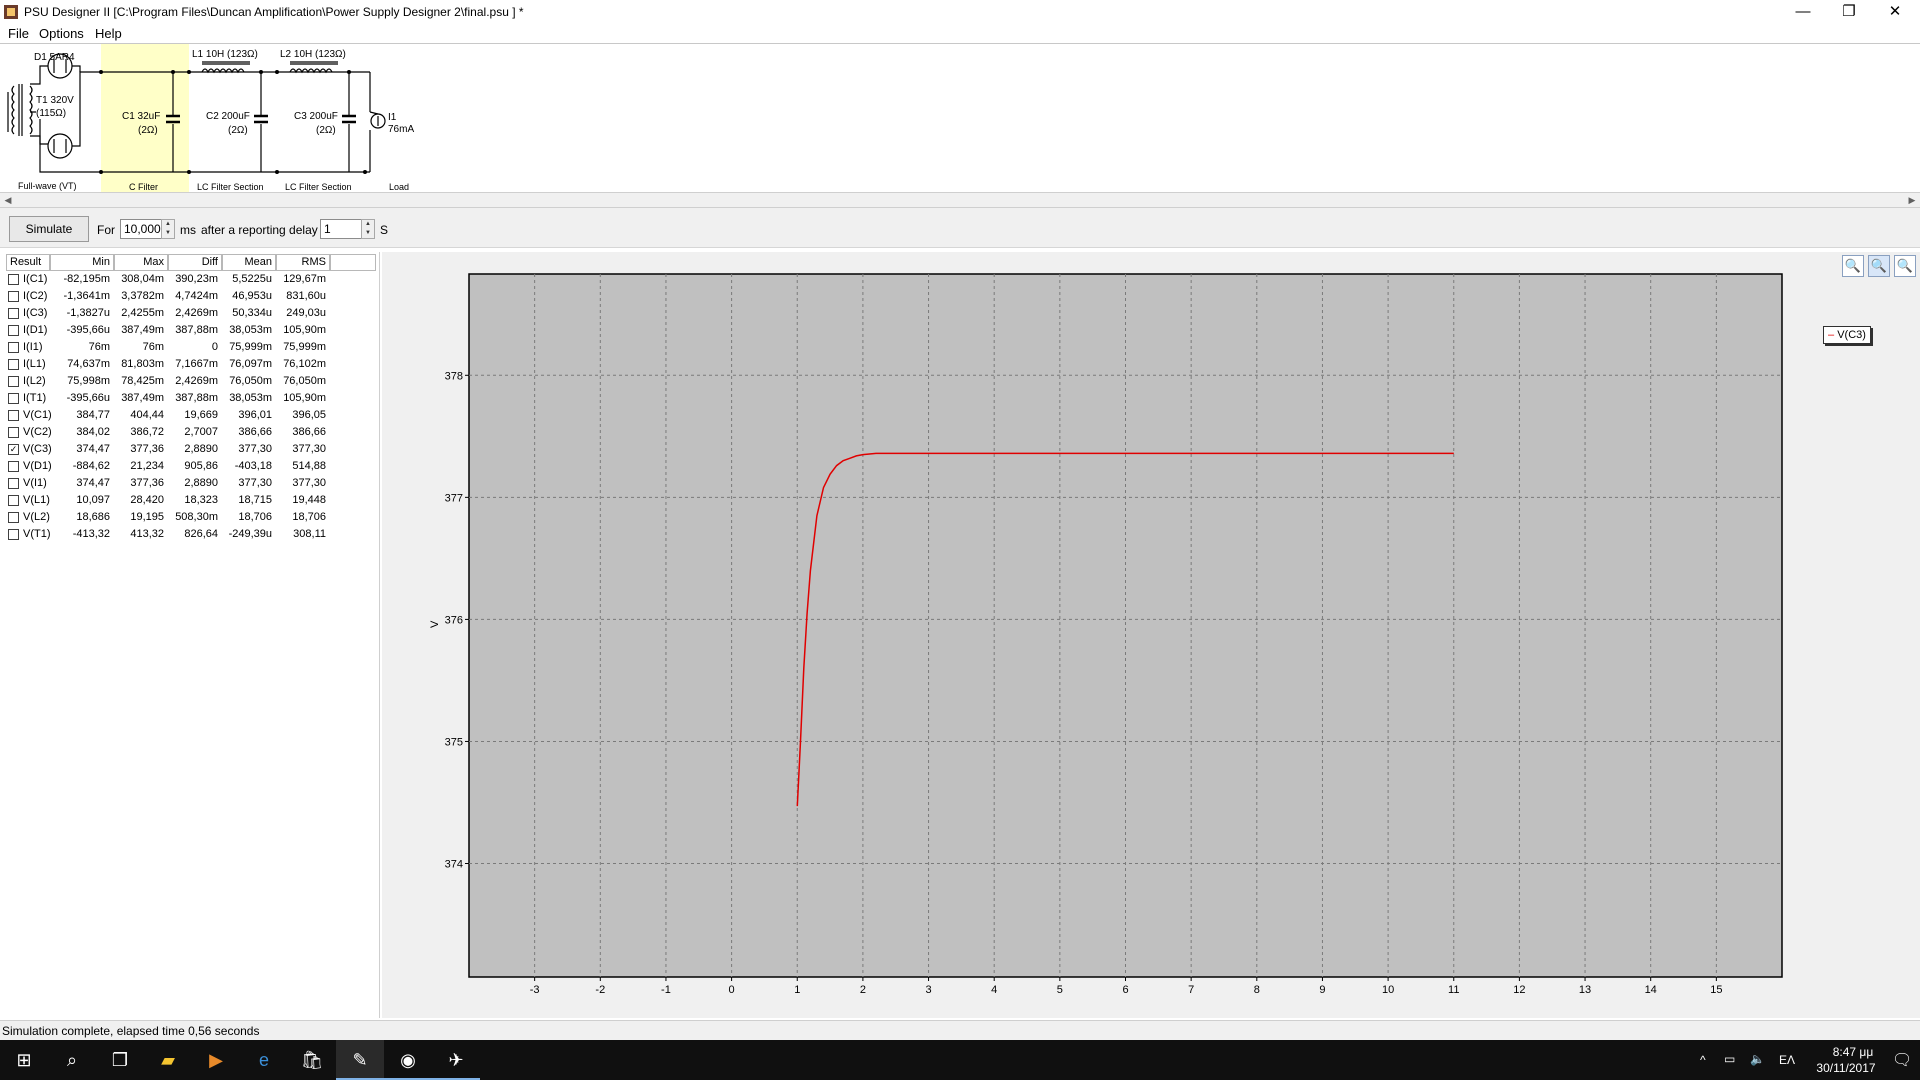 Image resolution: width=1920 pixels, height=1080 pixels. I want to click on col-diff: Diff, so click(195, 262).